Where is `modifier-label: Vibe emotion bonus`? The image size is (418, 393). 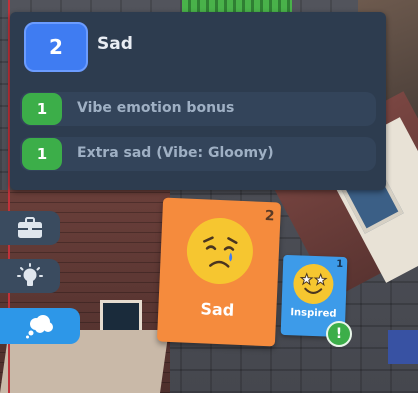
modifier-label: Vibe emotion bonus is located at coordinates (156, 108).